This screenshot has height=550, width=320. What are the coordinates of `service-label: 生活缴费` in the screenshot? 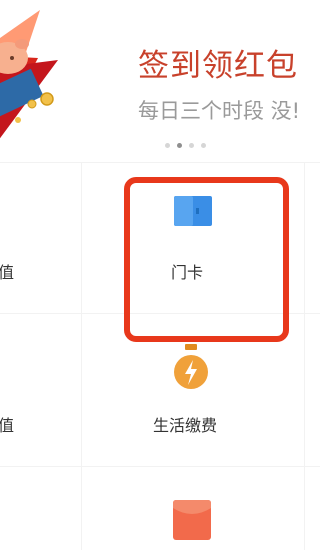 It's located at (185, 425).